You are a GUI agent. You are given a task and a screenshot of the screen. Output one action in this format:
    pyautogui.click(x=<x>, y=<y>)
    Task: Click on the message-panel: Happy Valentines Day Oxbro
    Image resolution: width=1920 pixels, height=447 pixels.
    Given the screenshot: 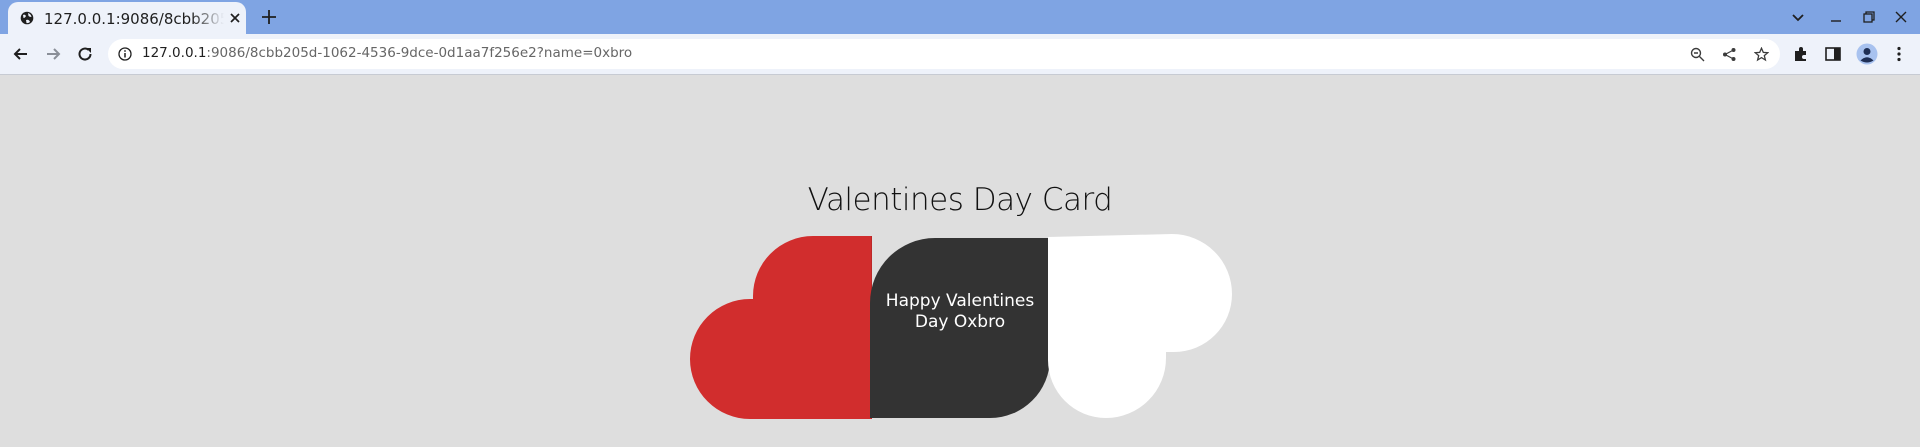 What is the action you would take?
    pyautogui.click(x=960, y=328)
    